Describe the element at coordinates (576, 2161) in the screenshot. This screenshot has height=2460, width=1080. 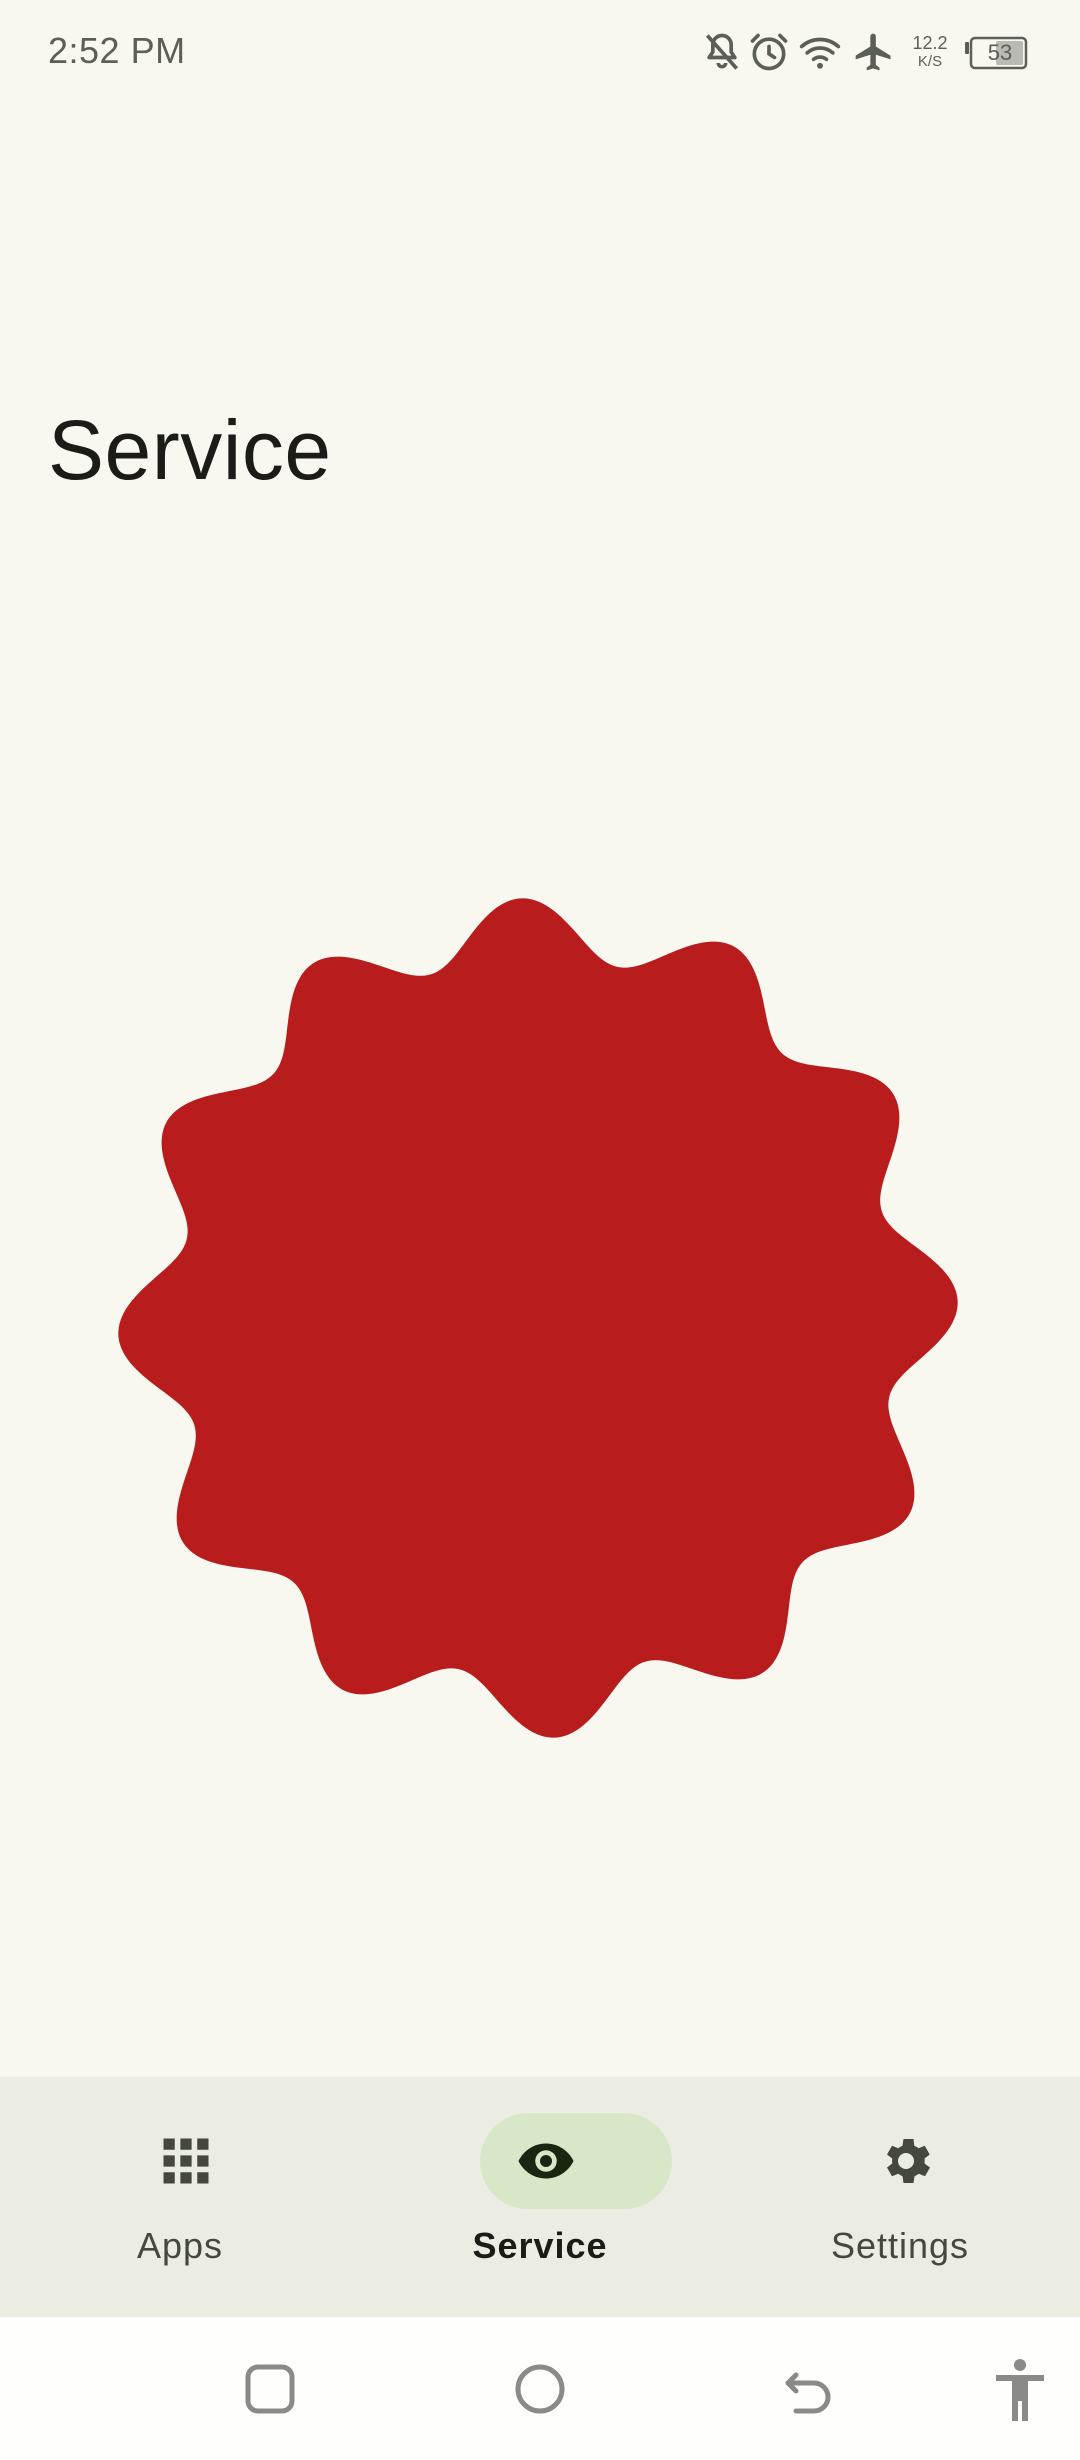
I see `active-indicator-pill` at that location.